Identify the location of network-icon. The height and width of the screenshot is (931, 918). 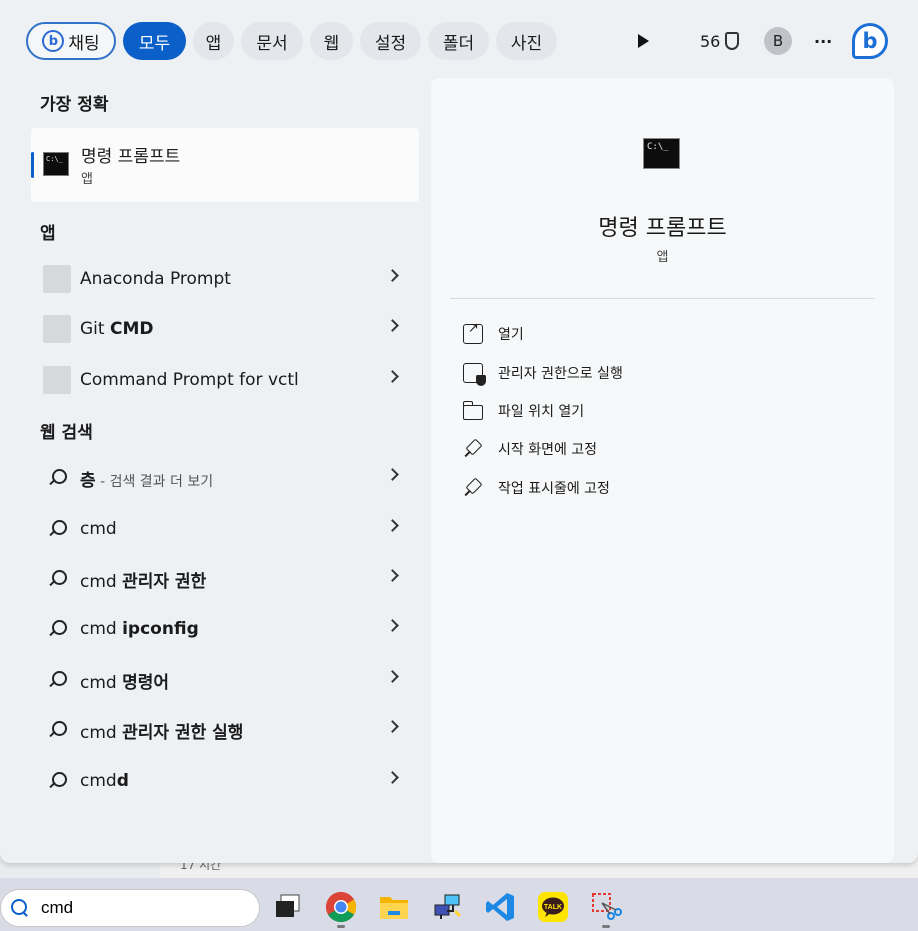
(447, 907).